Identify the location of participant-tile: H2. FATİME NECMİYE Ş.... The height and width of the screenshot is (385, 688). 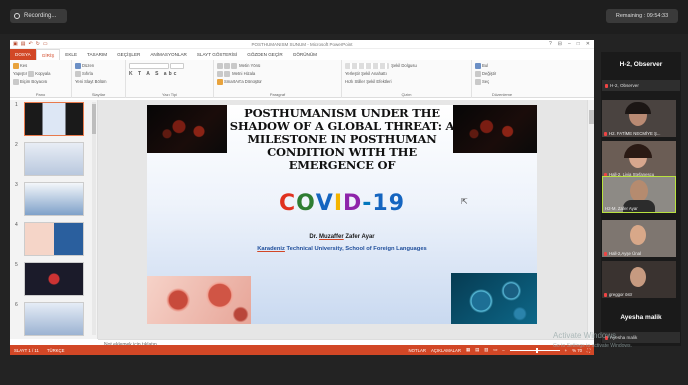
(639, 118).